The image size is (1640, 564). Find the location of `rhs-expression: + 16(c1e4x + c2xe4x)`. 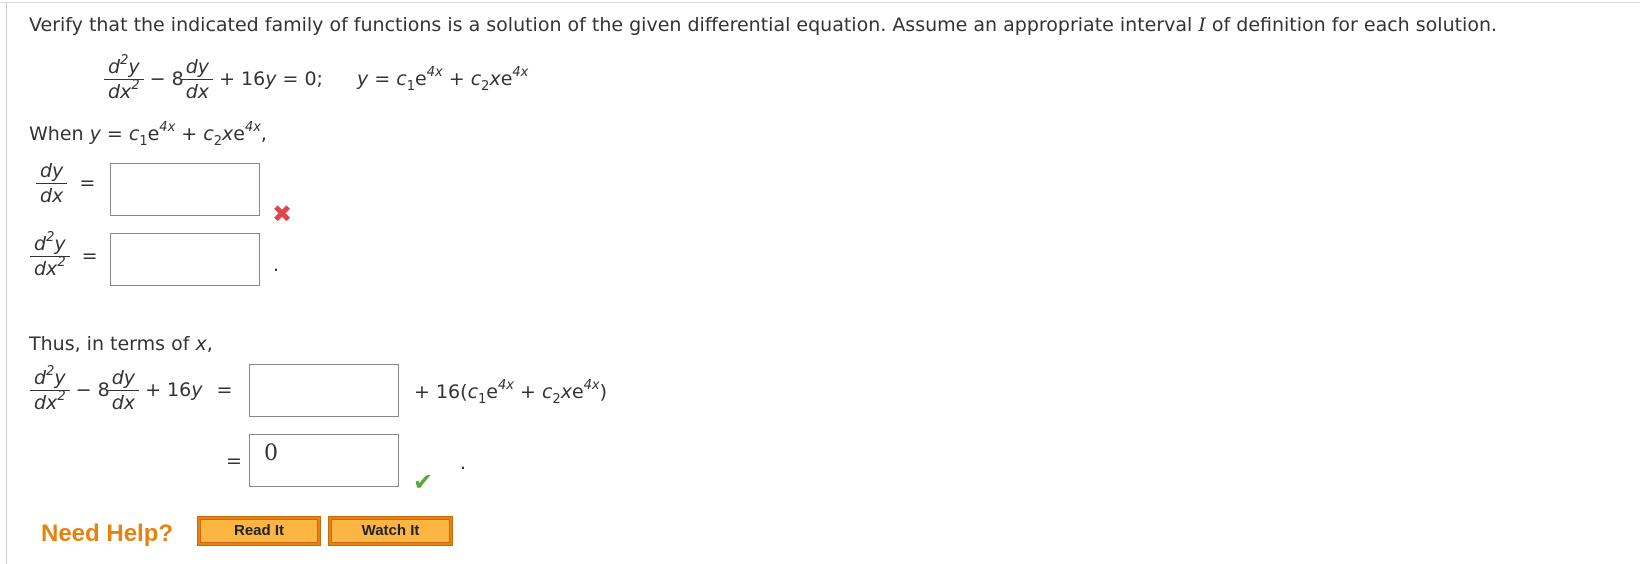

rhs-expression: + 16(c1e4x + c2xe4x) is located at coordinates (511, 392).